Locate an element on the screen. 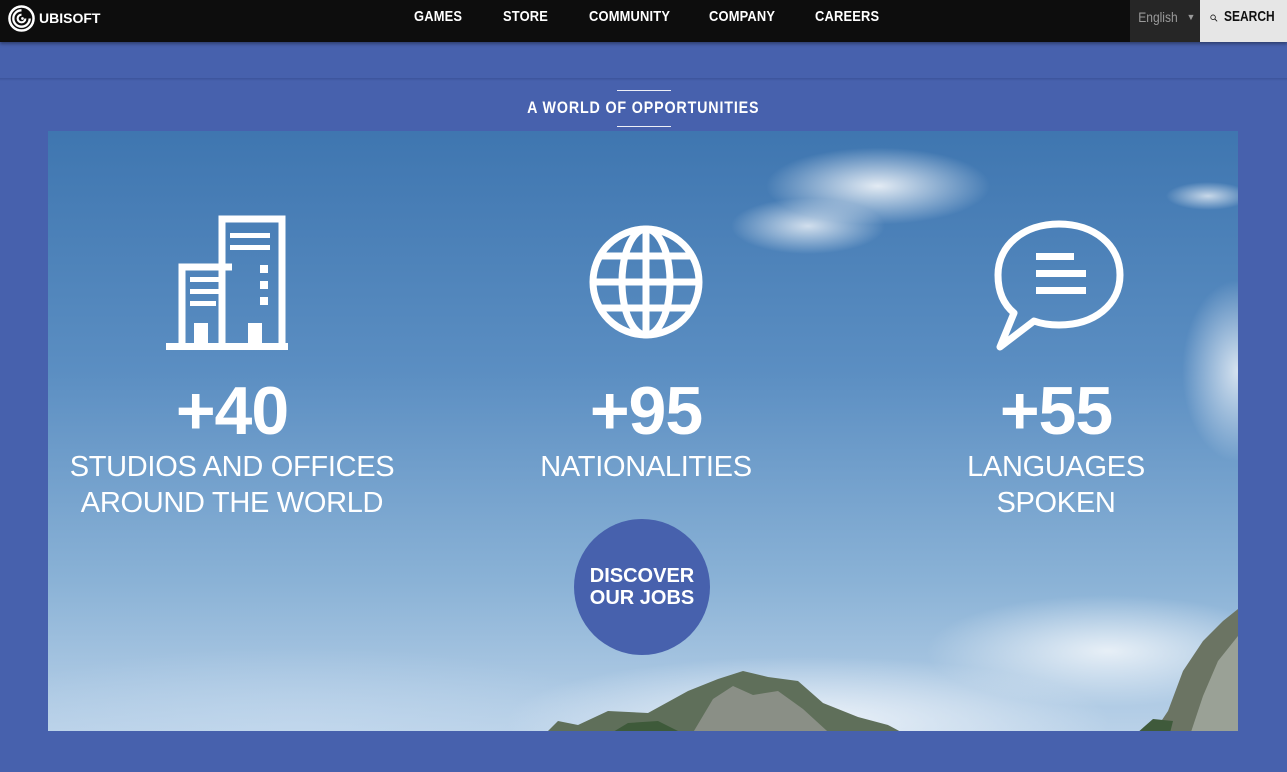 This screenshot has height=772, width=1287. stat-label-line2: AROUND THE WORLD is located at coordinates (232, 503).